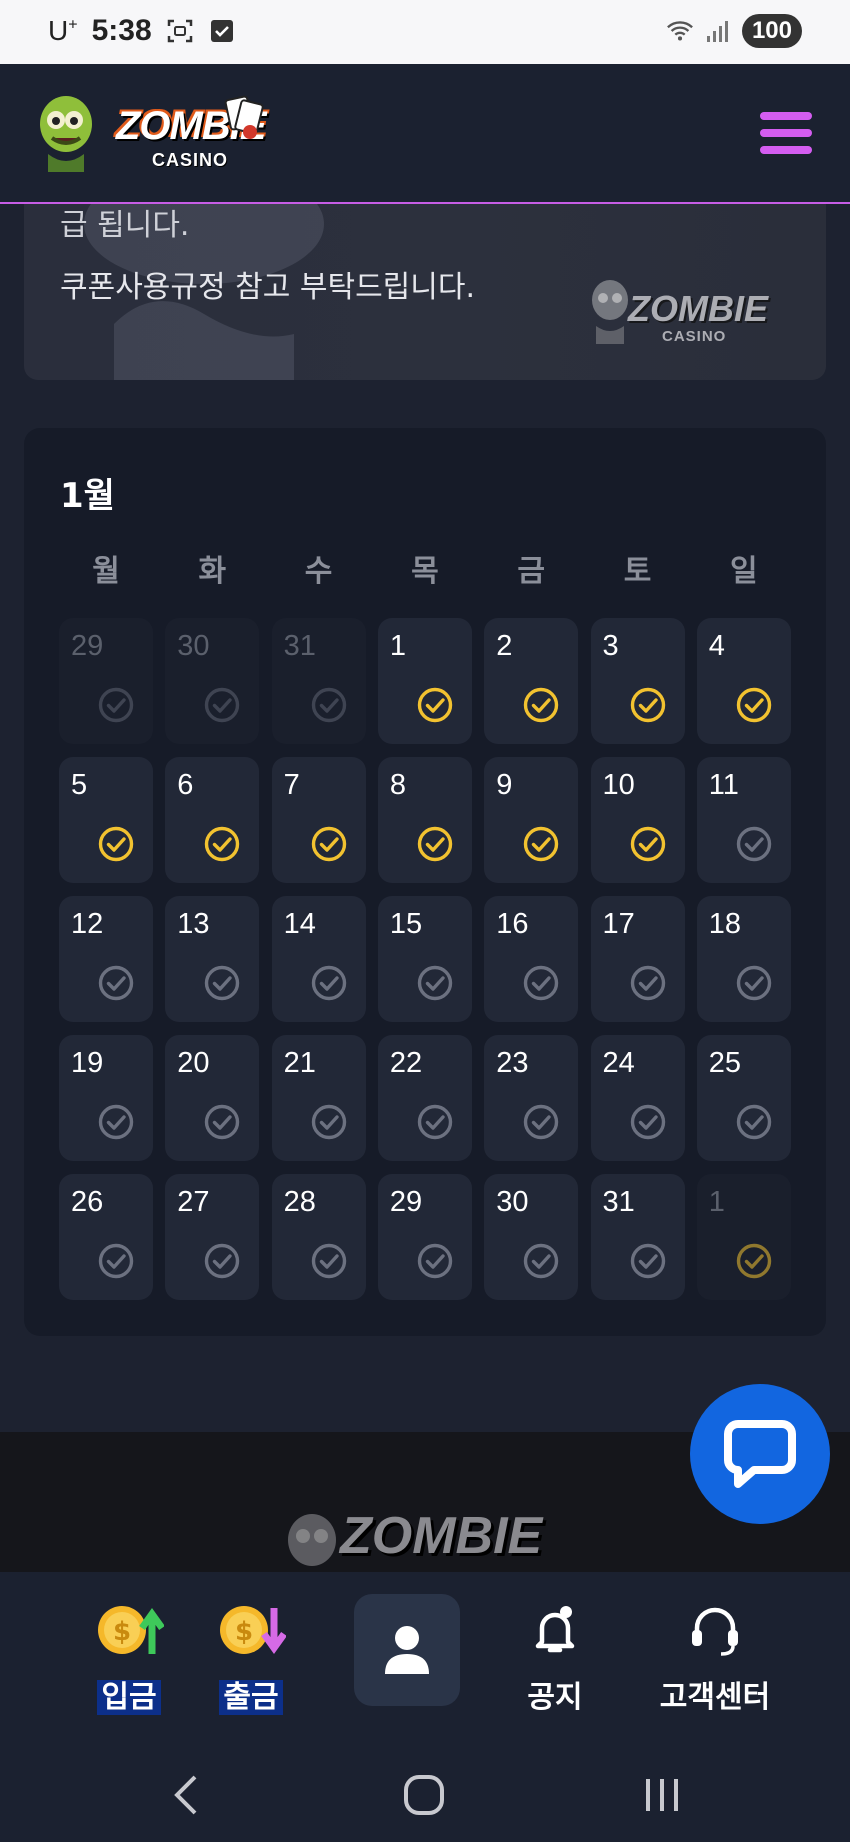 The width and height of the screenshot is (850, 1842). Describe the element at coordinates (425, 134) in the screenshot. I see `app-header: ZOMBIE CASINO` at that location.